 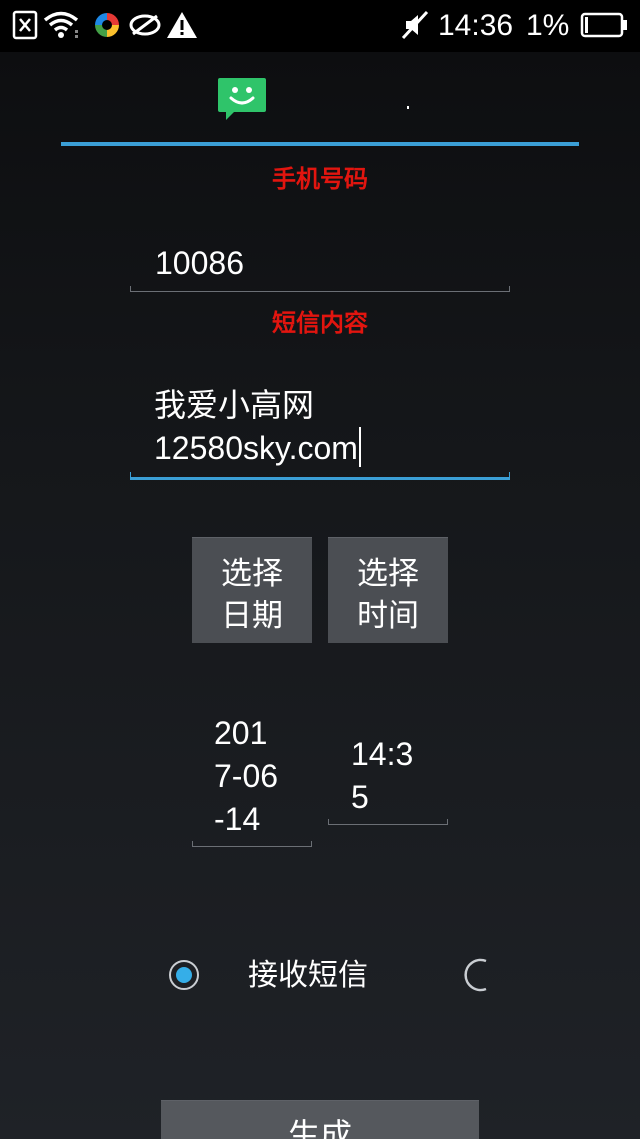 I want to click on radio-dot, so click(x=184, y=975).